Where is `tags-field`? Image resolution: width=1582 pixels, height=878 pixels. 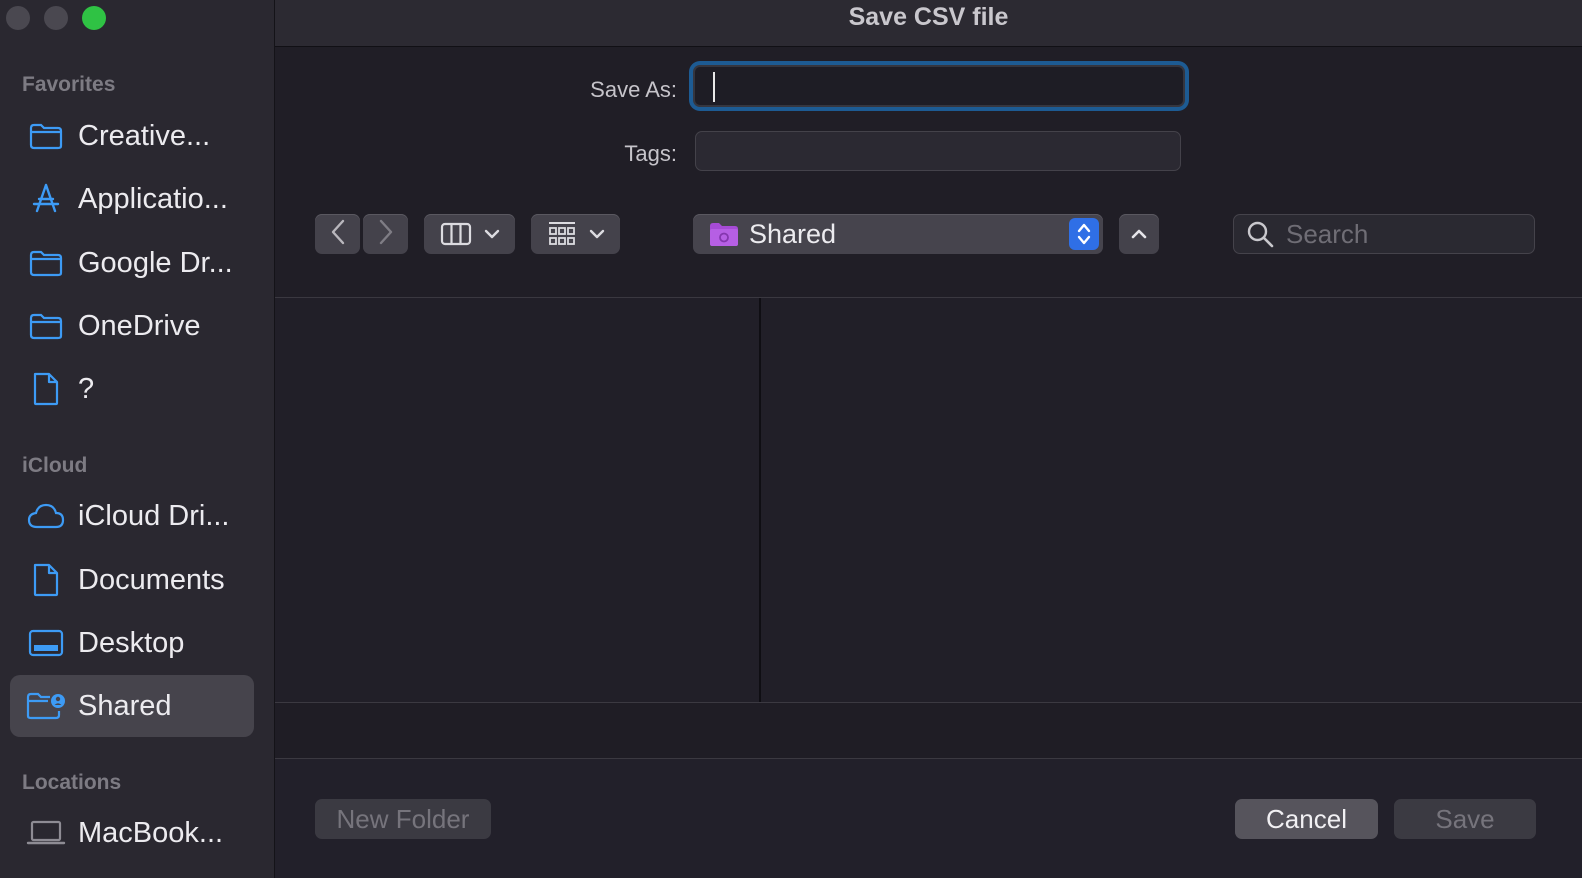
tags-field is located at coordinates (938, 151).